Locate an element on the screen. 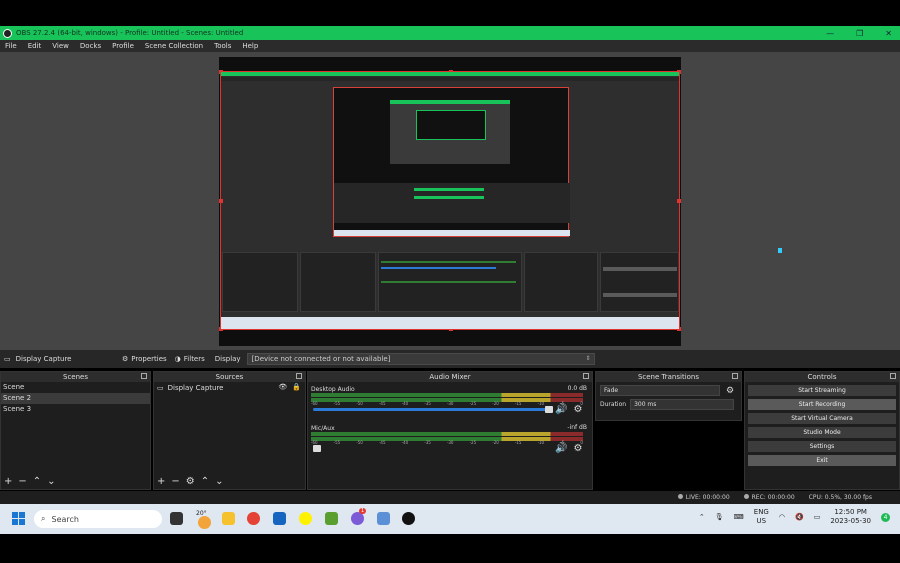 This screenshot has width=900, height=563. nested-controls-dock is located at coordinates (639, 282).